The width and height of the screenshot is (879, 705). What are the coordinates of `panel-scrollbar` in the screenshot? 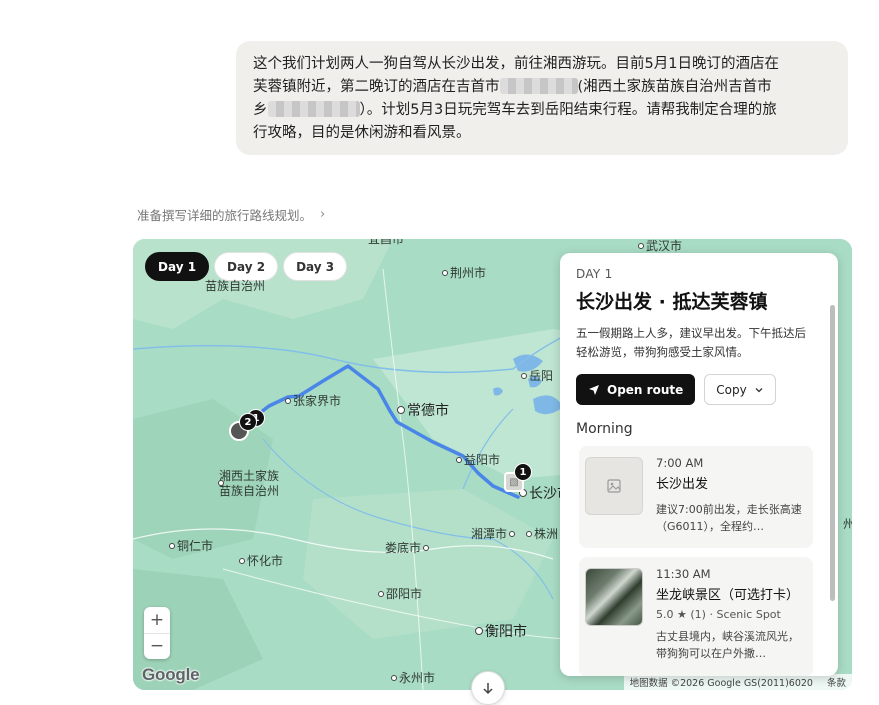 It's located at (832, 453).